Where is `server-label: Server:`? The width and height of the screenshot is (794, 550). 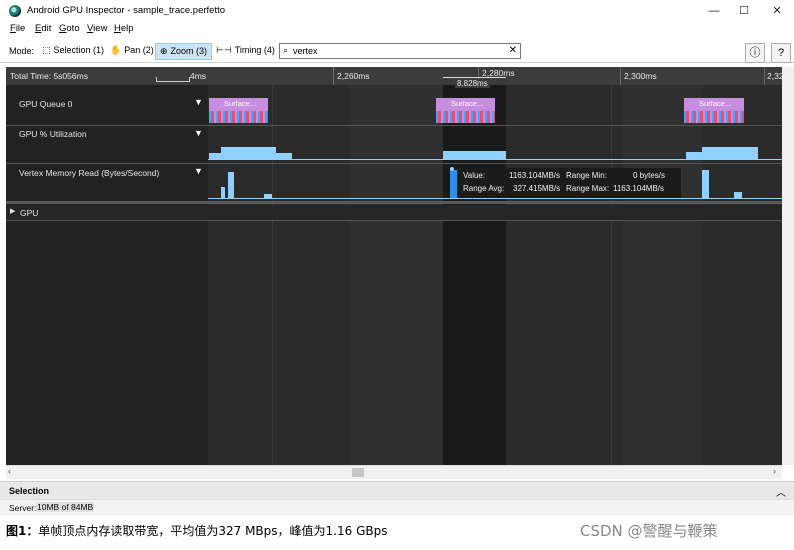 server-label: Server: is located at coordinates (23, 508).